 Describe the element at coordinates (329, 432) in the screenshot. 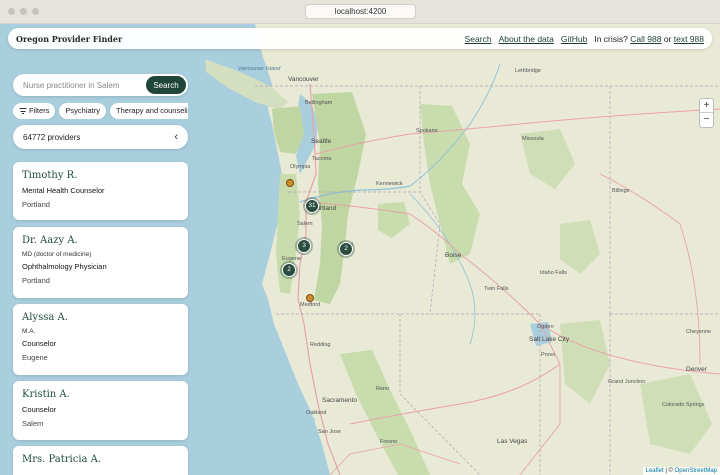

I see `place-label: San Jose` at that location.